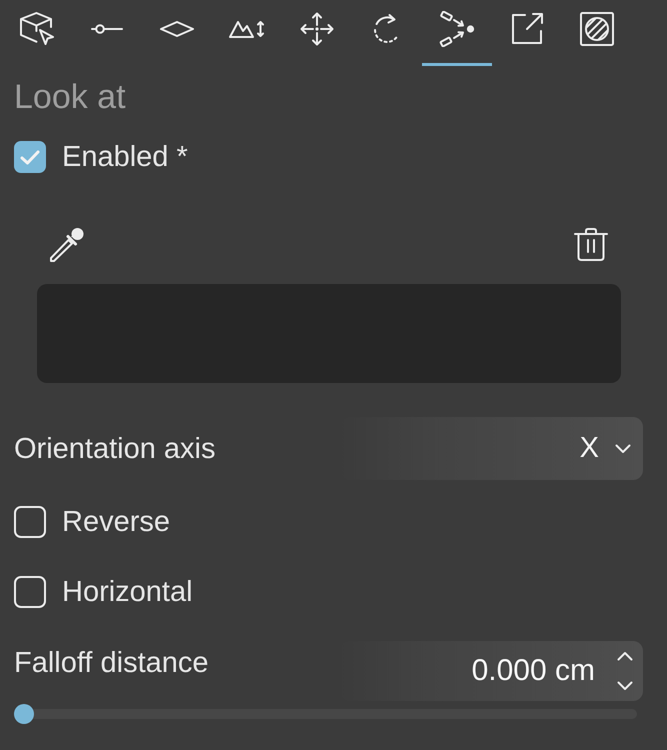 This screenshot has width=667, height=750. What do you see at coordinates (70, 97) in the screenshot?
I see `section-title: Look at` at bounding box center [70, 97].